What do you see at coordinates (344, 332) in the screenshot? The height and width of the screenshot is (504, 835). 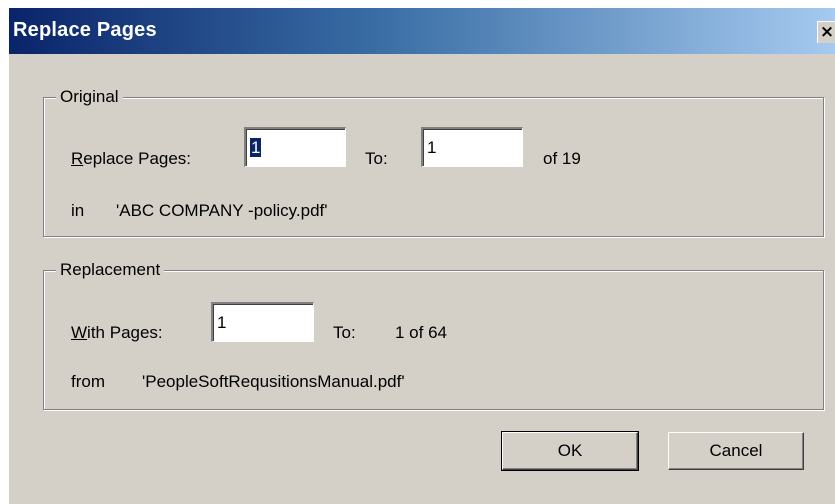 I see `replacement-to-label: To:` at bounding box center [344, 332].